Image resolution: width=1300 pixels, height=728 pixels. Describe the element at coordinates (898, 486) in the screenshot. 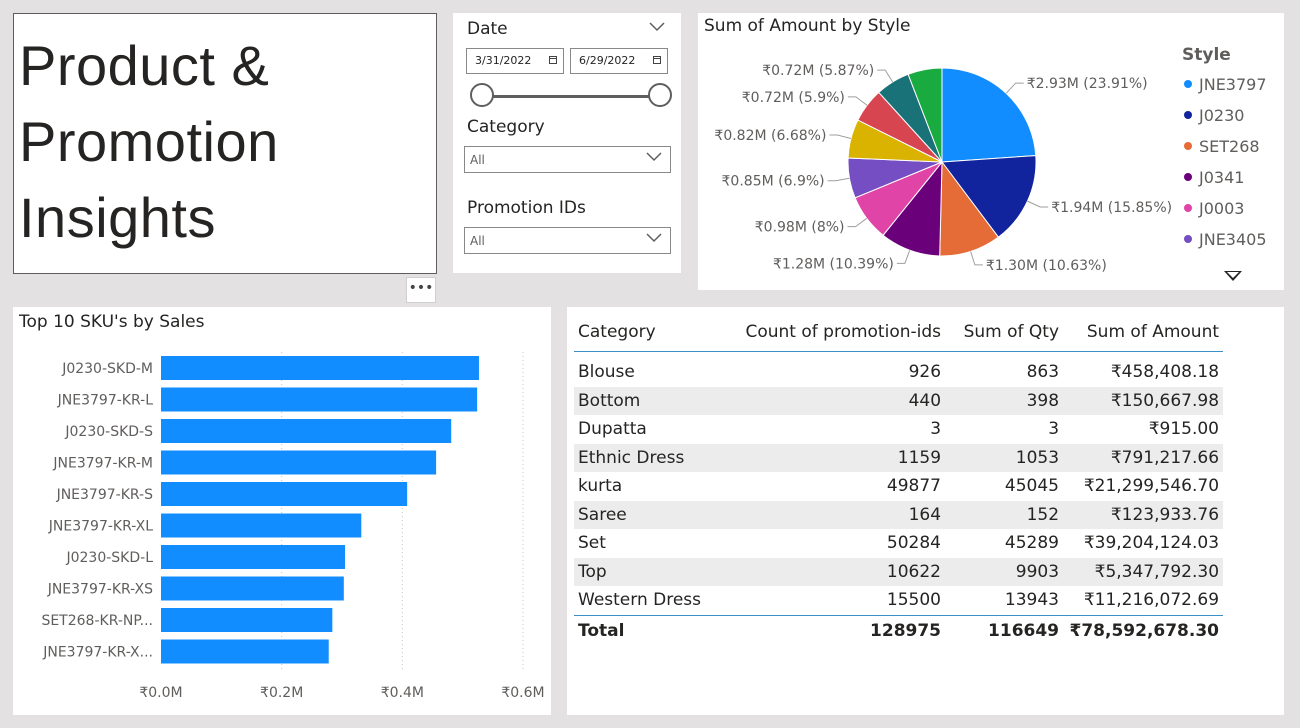

I see `table-row: kurta 49877 45045 ₹21,299,546.70` at that location.